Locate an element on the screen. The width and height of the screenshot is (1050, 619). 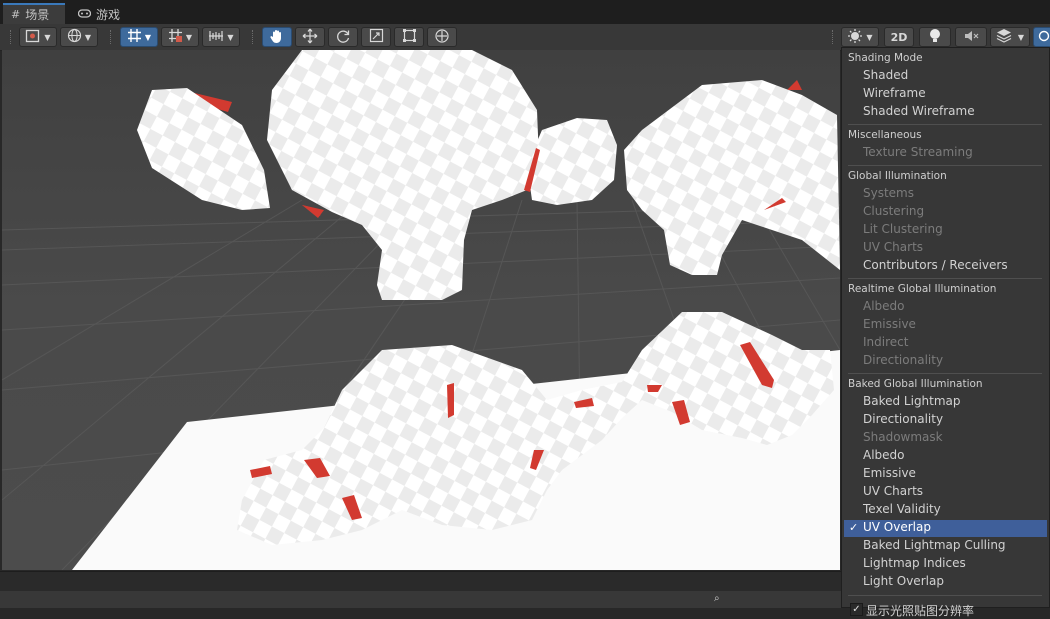
ruler-icon is located at coordinates (216, 37).